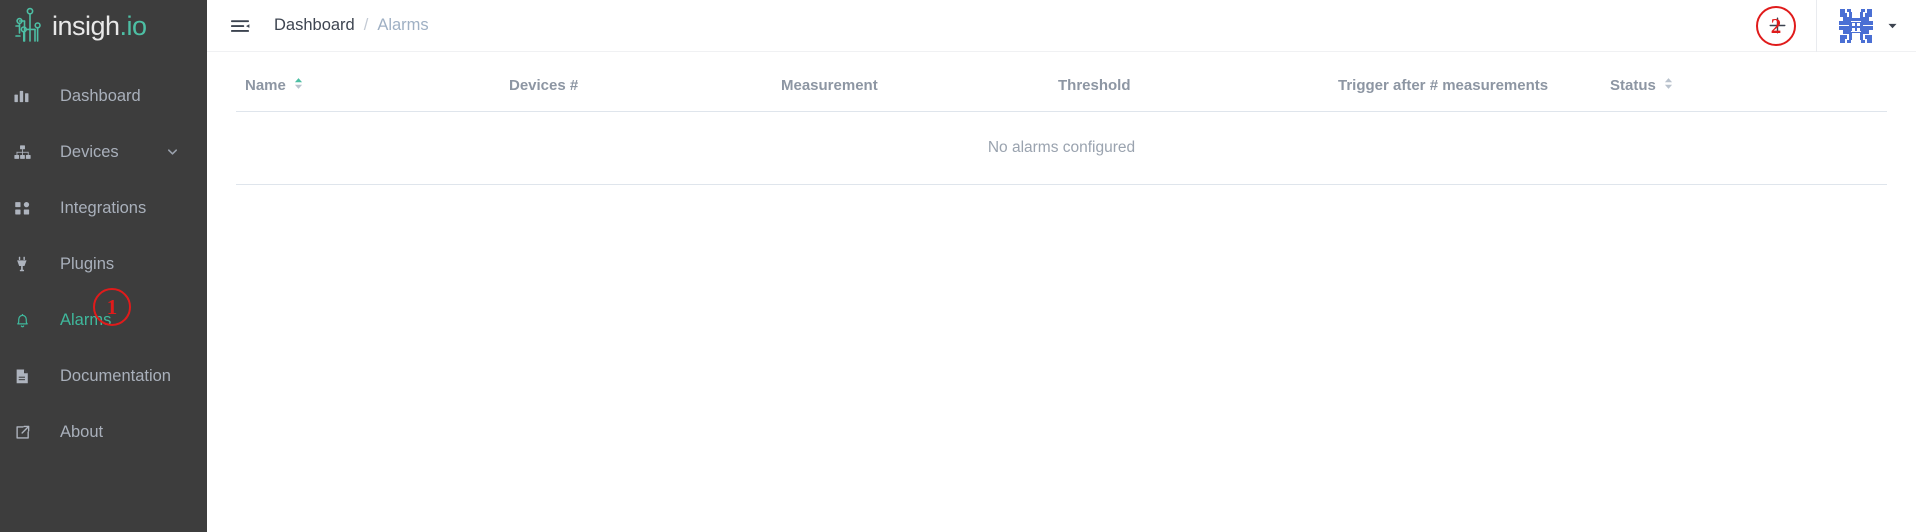 The image size is (1916, 532). I want to click on column-label: Threshold, so click(1094, 85).